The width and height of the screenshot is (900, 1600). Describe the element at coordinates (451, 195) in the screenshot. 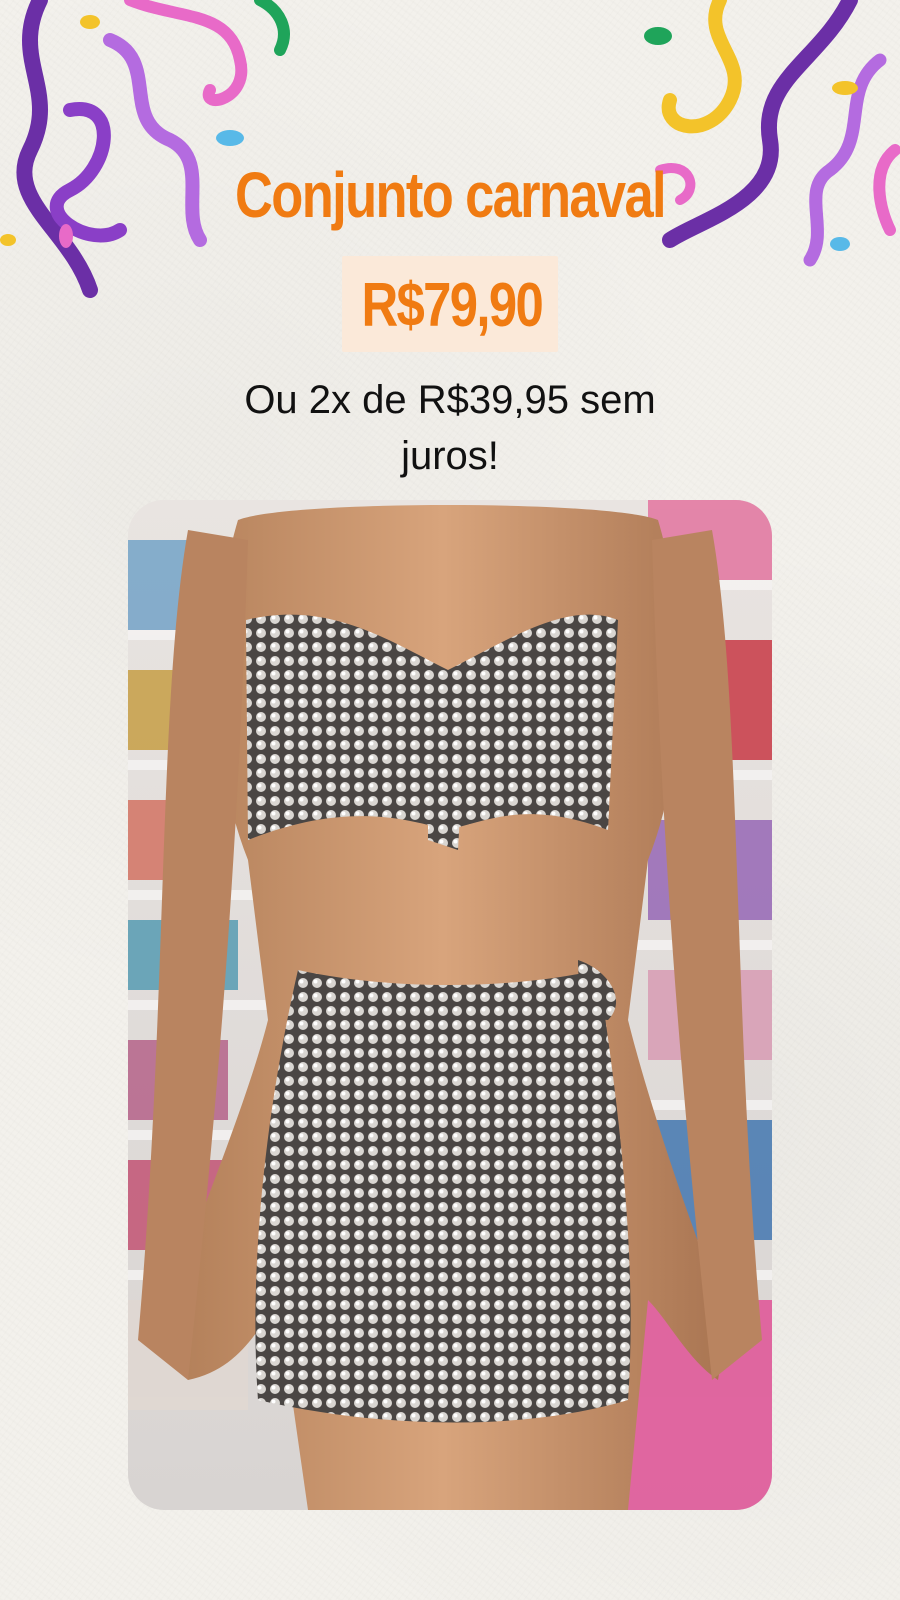

I see `product-title: Conjunto carnaval` at that location.